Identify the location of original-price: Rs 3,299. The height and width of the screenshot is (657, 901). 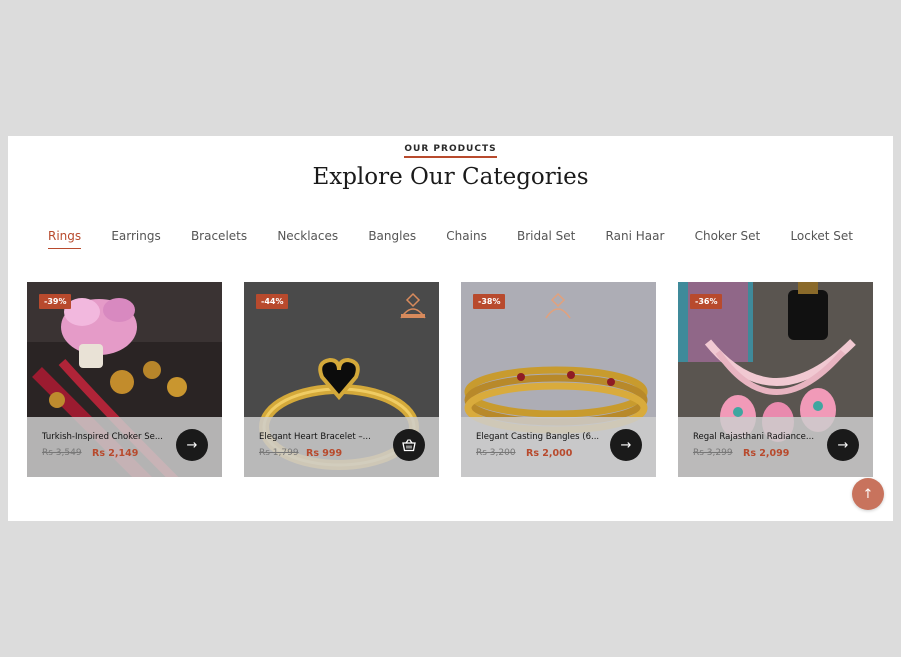
(713, 453).